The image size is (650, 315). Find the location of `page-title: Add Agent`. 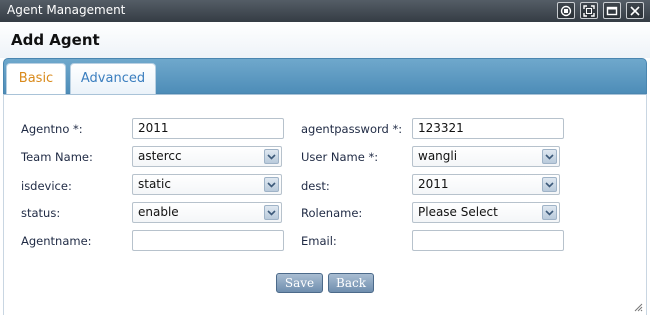

page-title: Add Agent is located at coordinates (55, 40).